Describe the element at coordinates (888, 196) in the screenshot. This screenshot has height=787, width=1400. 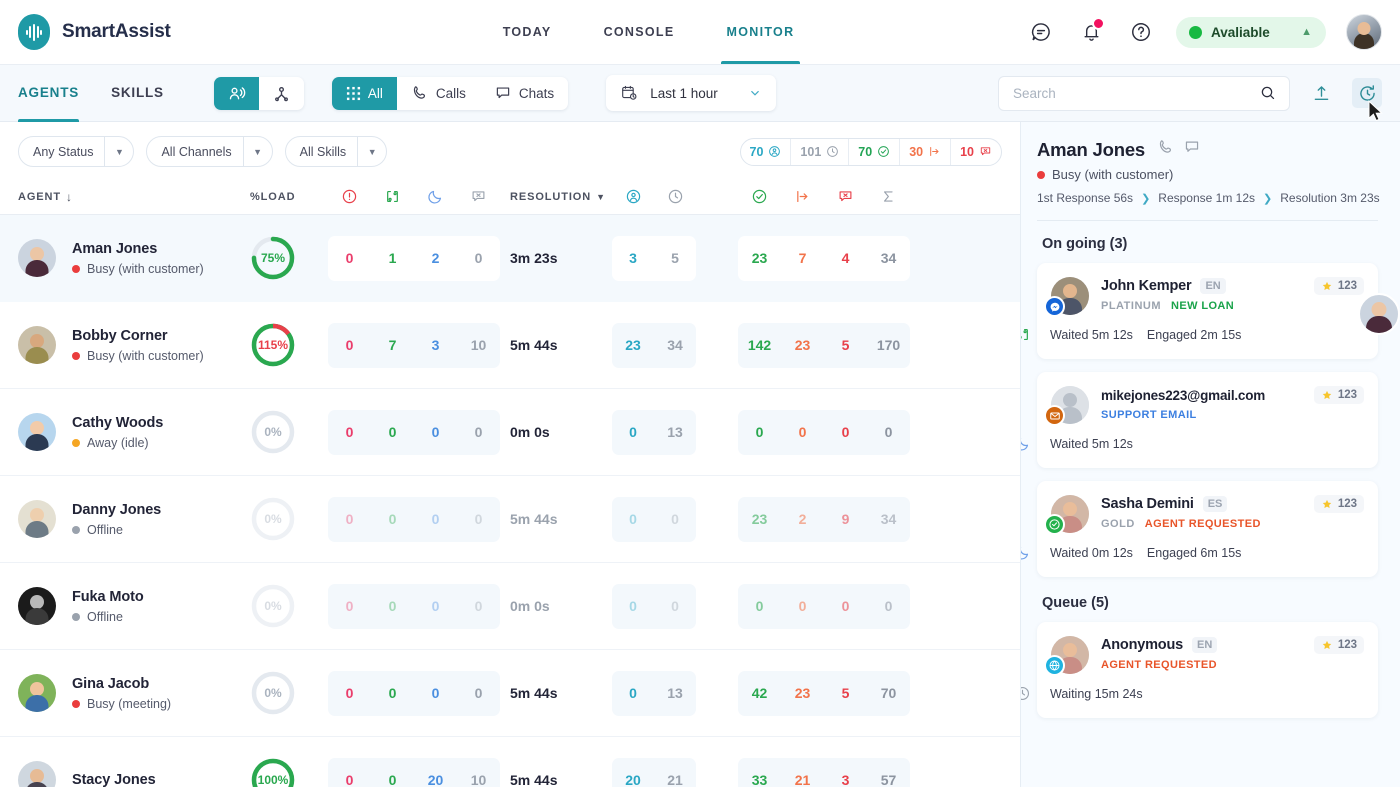
I see `sum-icon` at that location.